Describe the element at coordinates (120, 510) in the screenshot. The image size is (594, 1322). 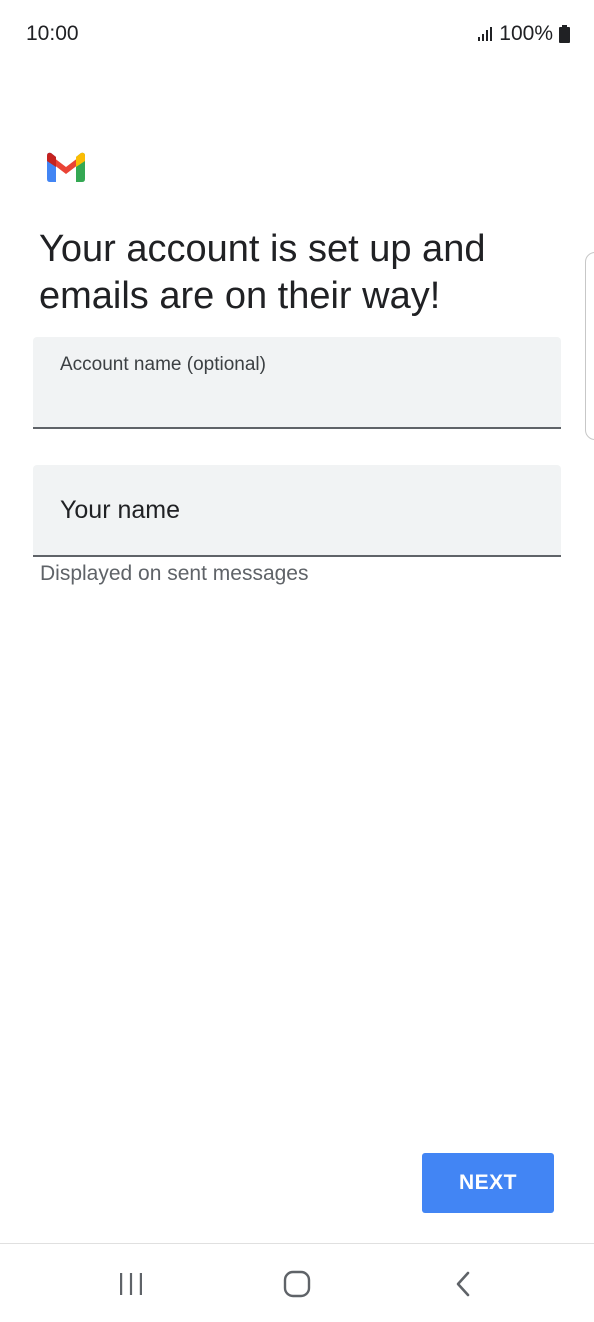
I see `your-name-placeholder: Your name` at that location.